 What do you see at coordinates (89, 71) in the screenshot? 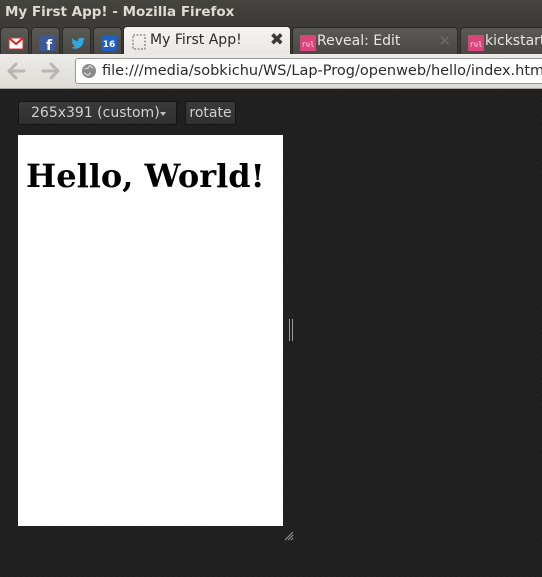
I see `globe-icon` at bounding box center [89, 71].